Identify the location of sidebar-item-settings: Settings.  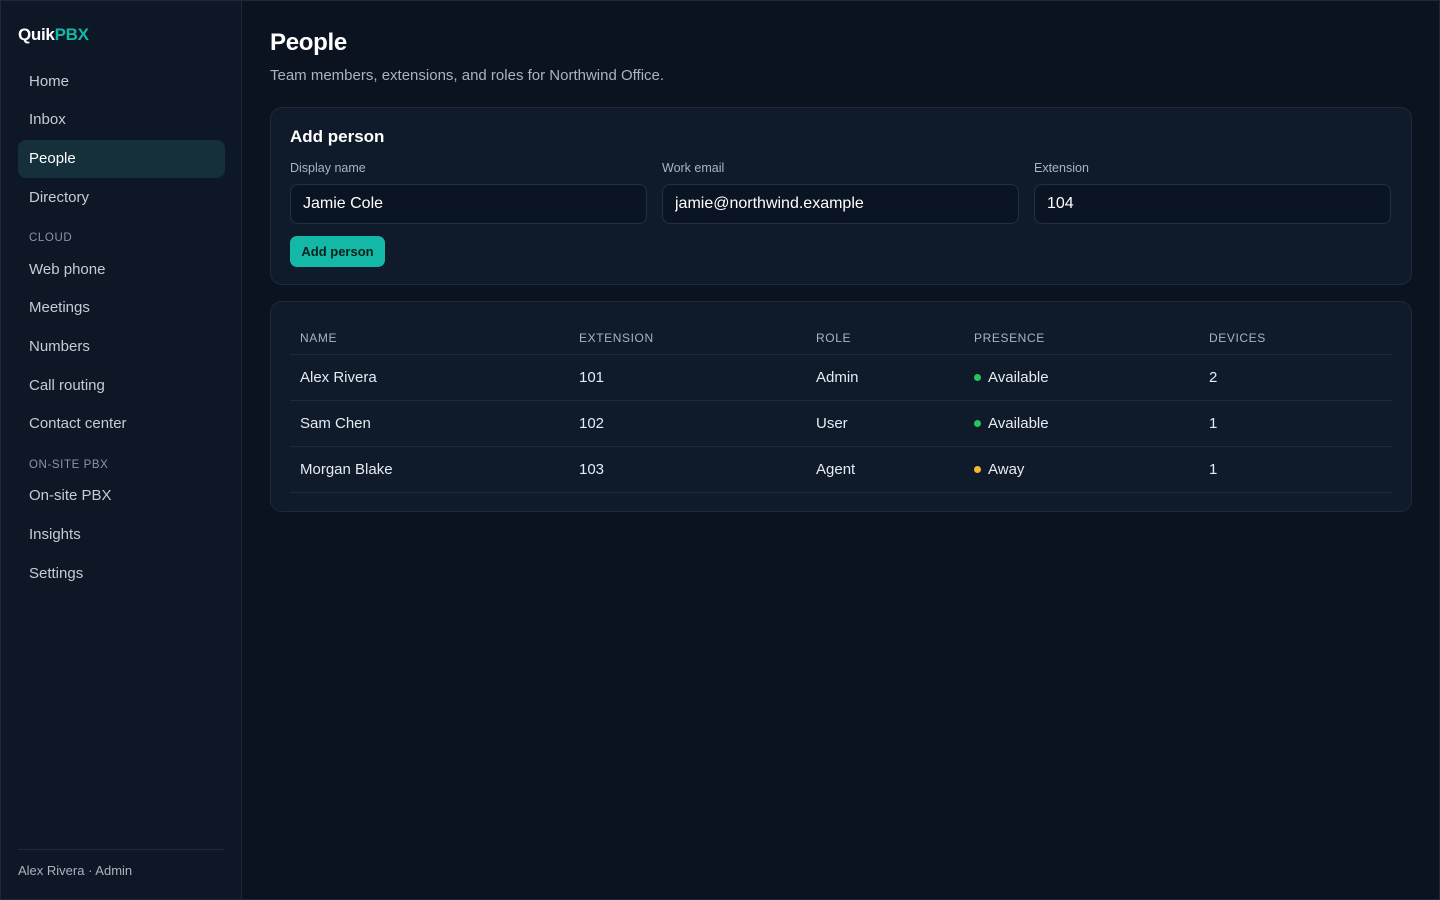
(121, 574).